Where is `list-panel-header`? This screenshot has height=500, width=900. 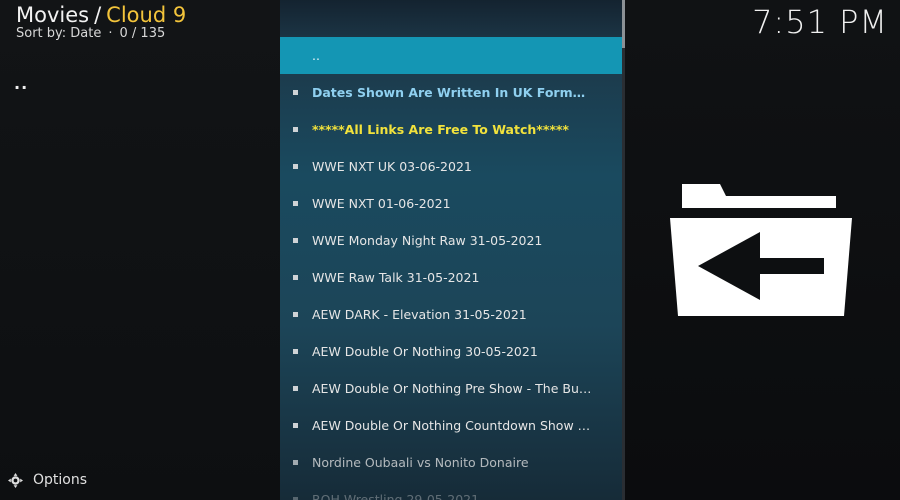 list-panel-header is located at coordinates (451, 18).